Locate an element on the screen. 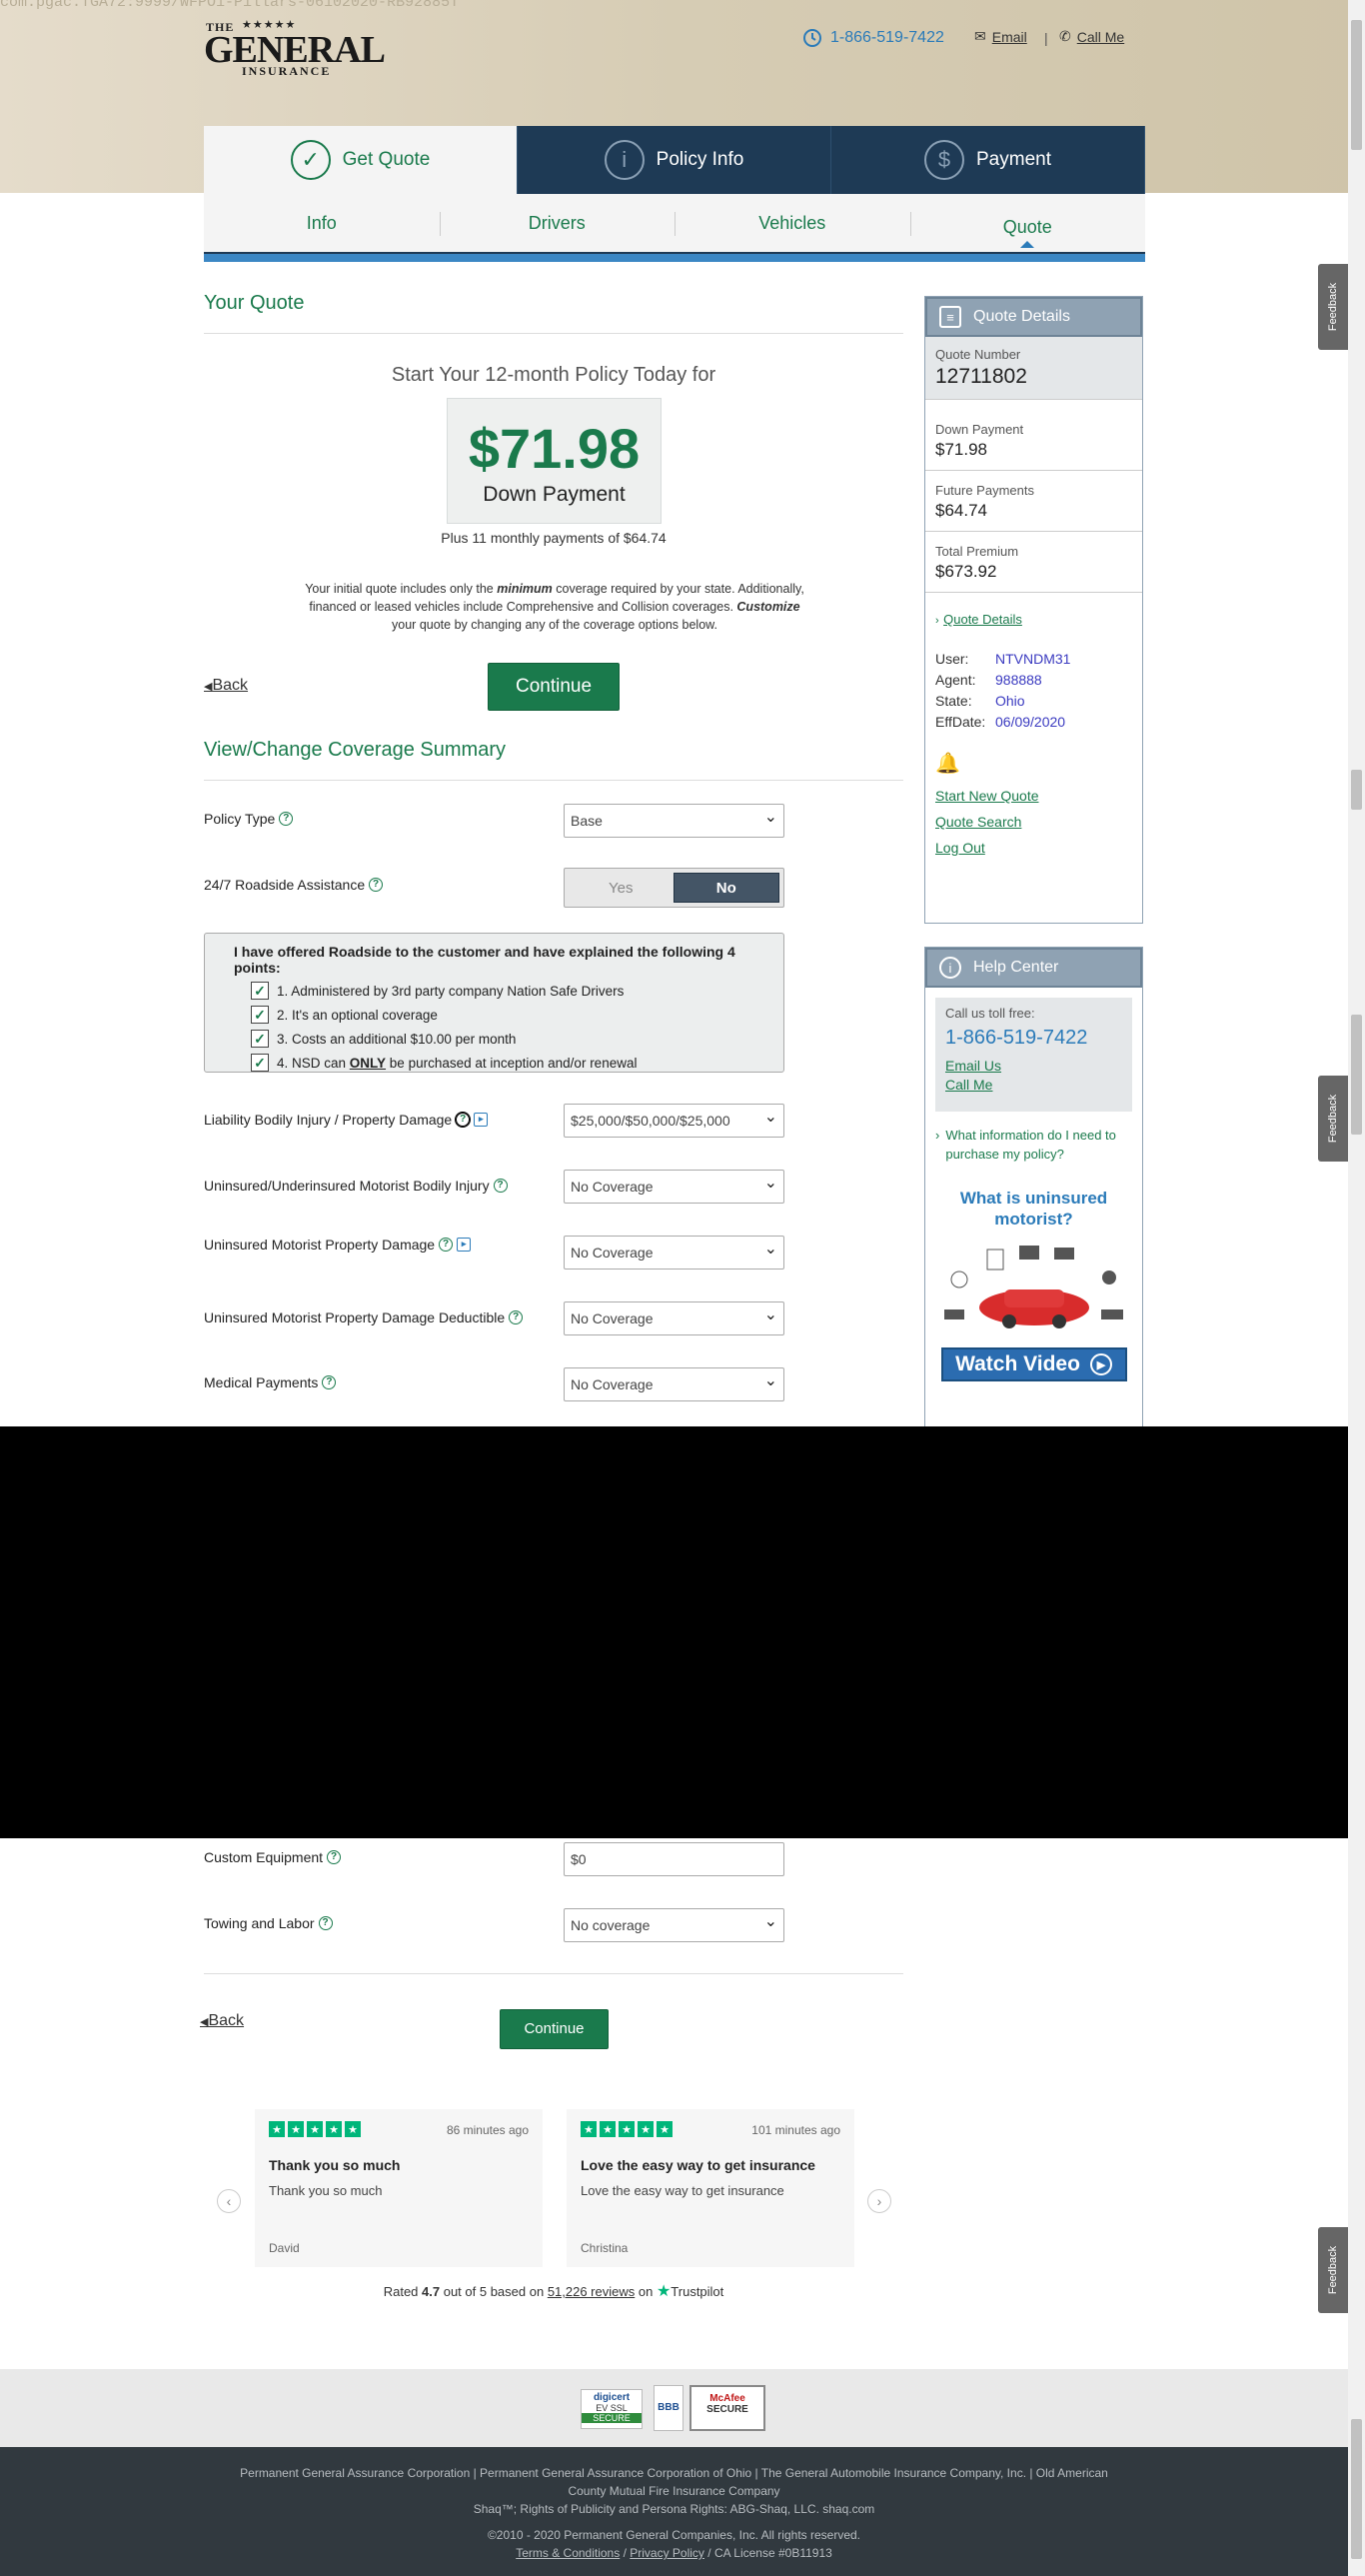  mcafee-badge: McAfee SECURE is located at coordinates (727, 2408).